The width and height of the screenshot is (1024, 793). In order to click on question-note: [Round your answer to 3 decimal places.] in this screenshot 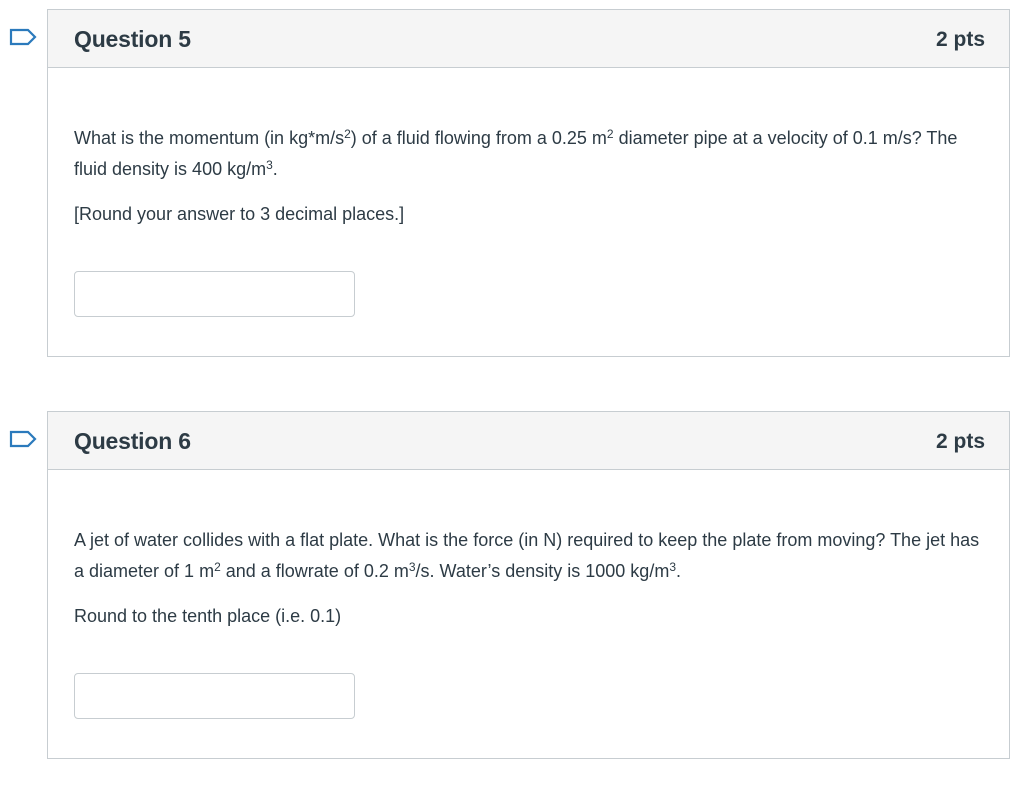, I will do `click(239, 214)`.